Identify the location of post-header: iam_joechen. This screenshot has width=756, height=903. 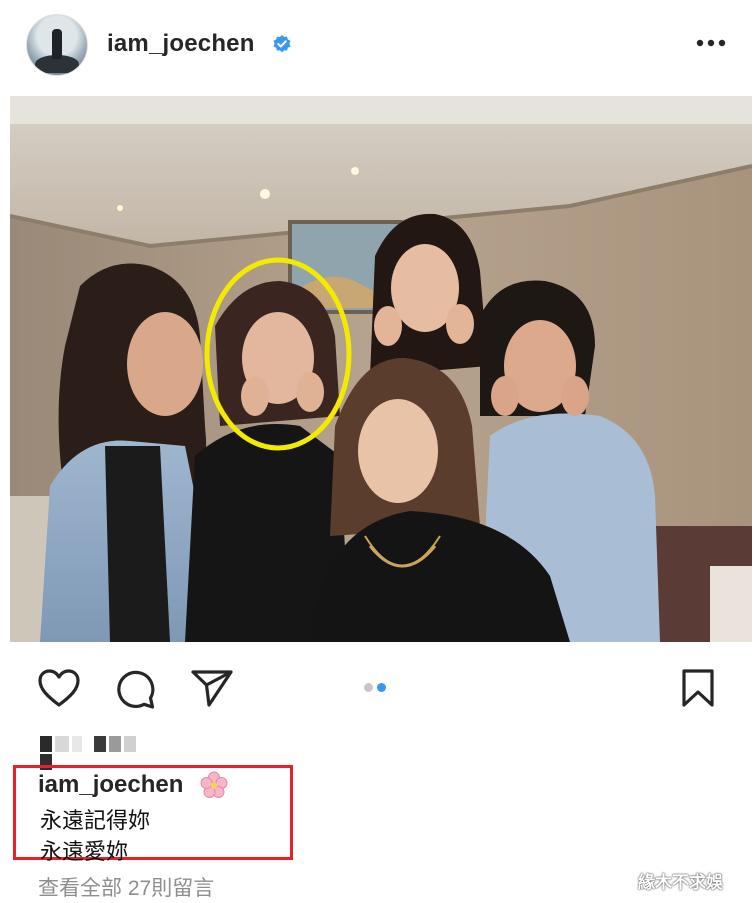
(378, 46).